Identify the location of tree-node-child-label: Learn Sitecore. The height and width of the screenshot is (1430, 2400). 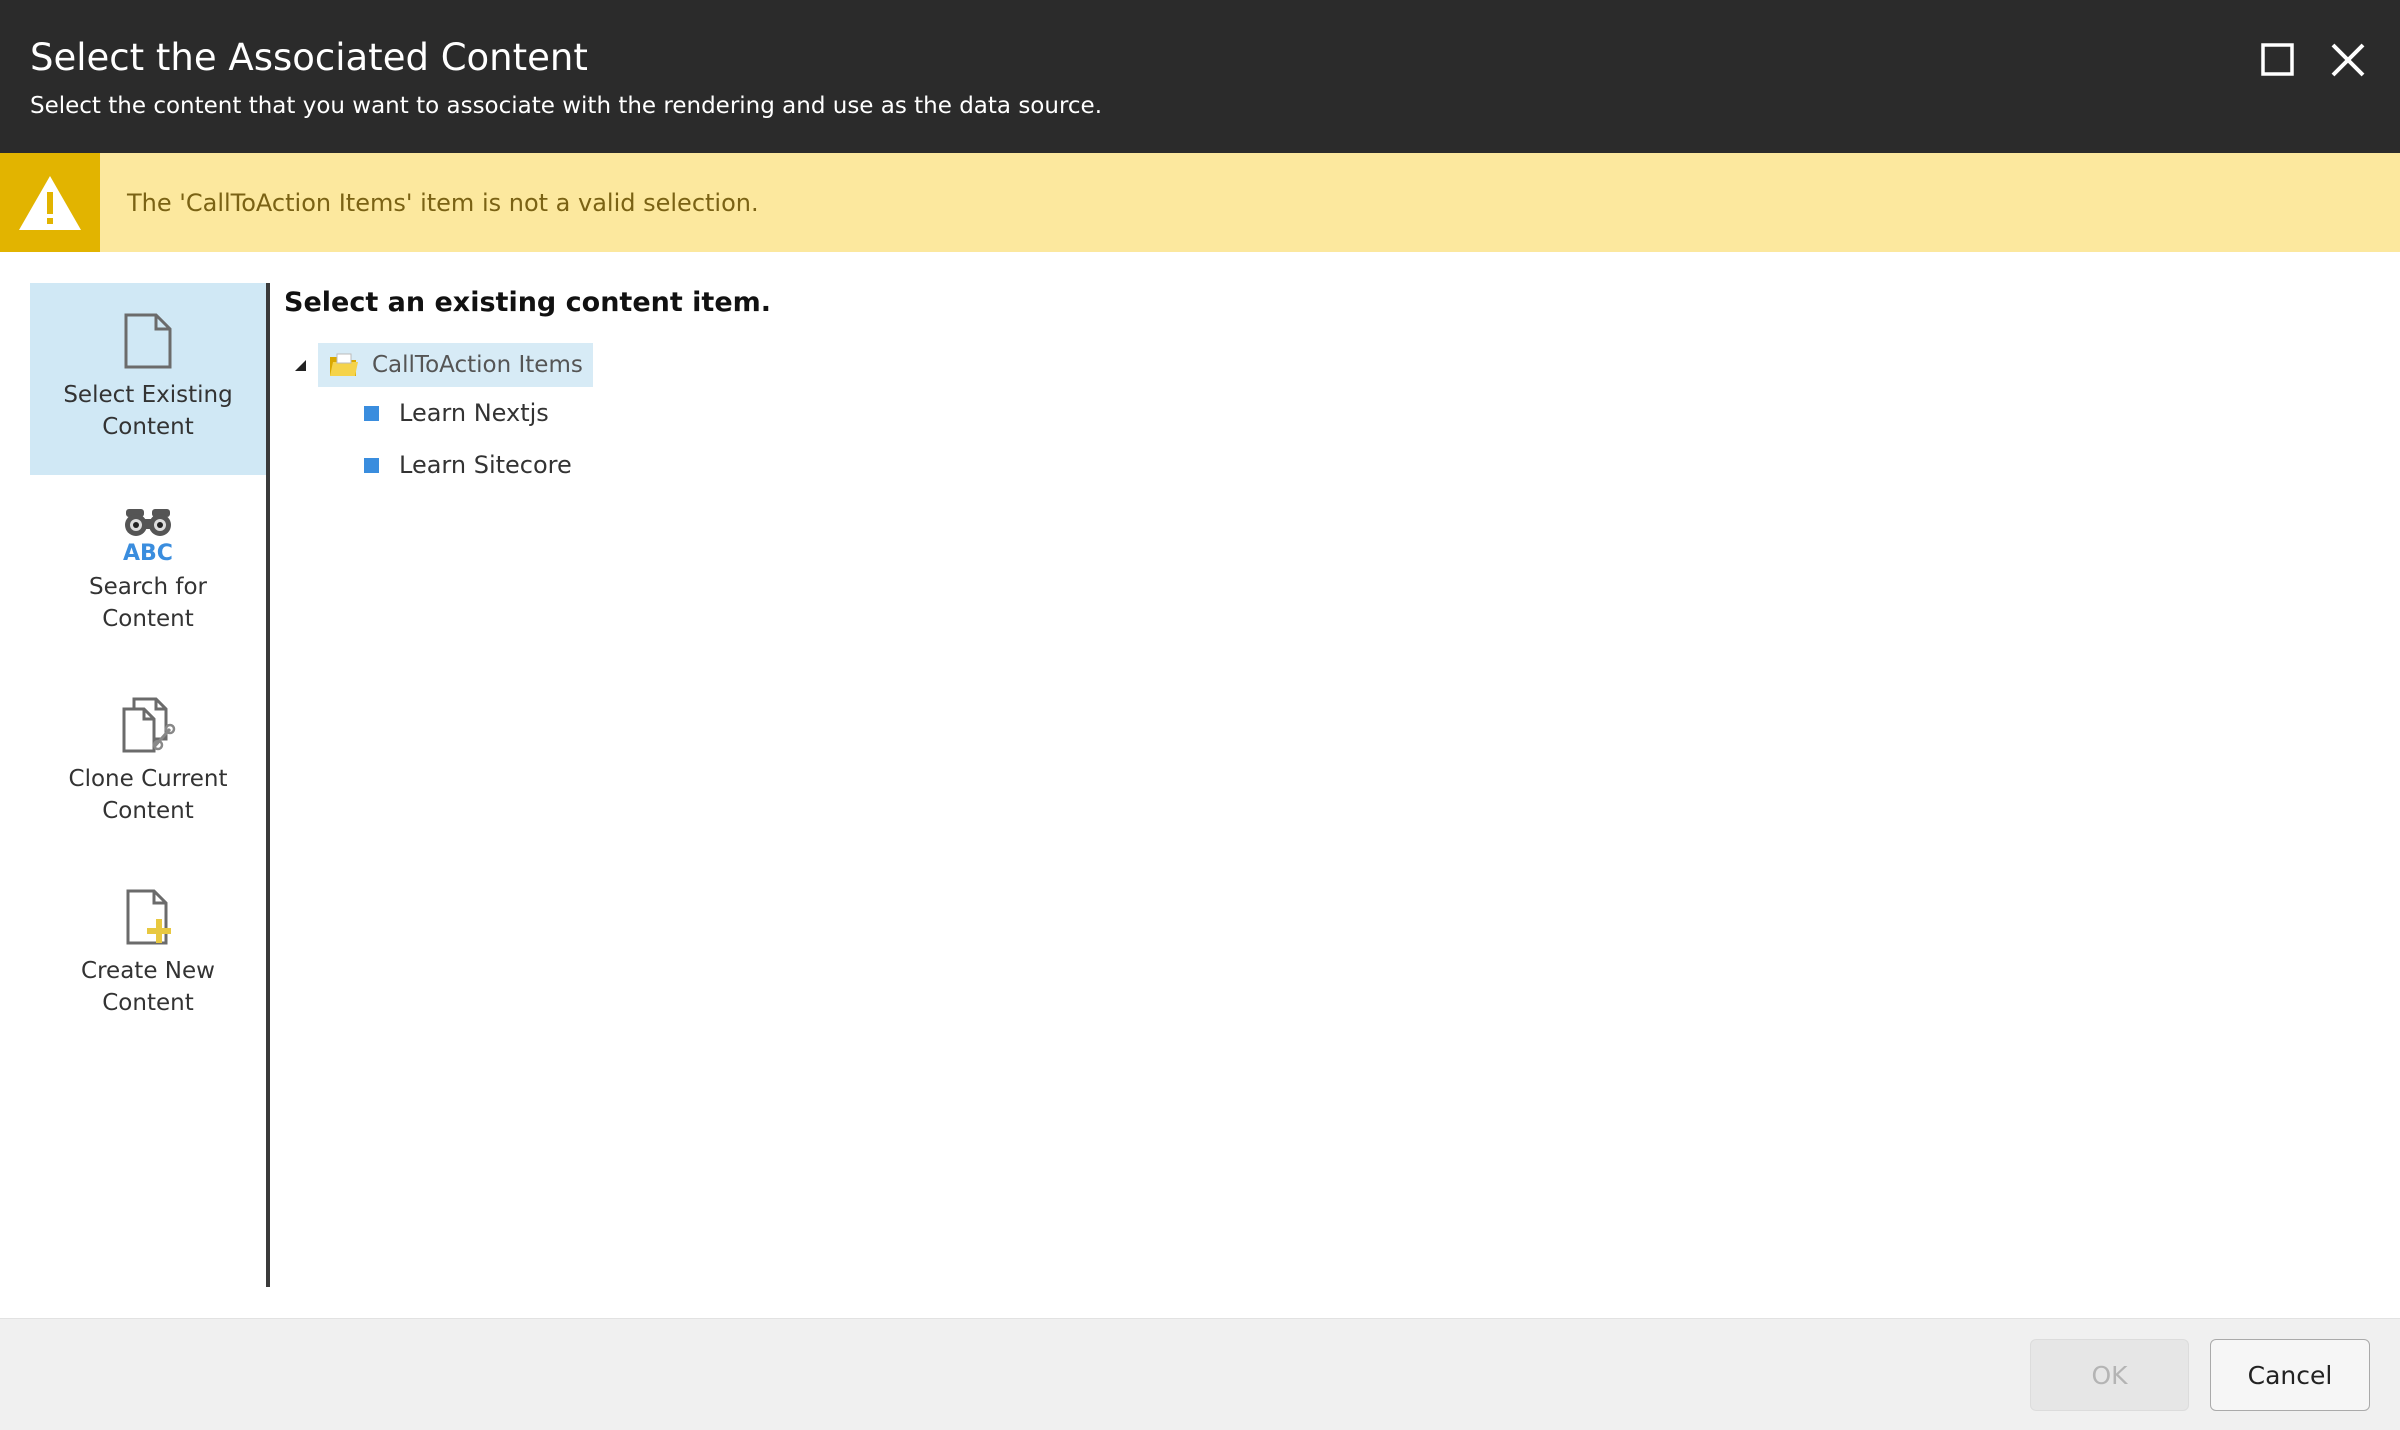
(485, 465).